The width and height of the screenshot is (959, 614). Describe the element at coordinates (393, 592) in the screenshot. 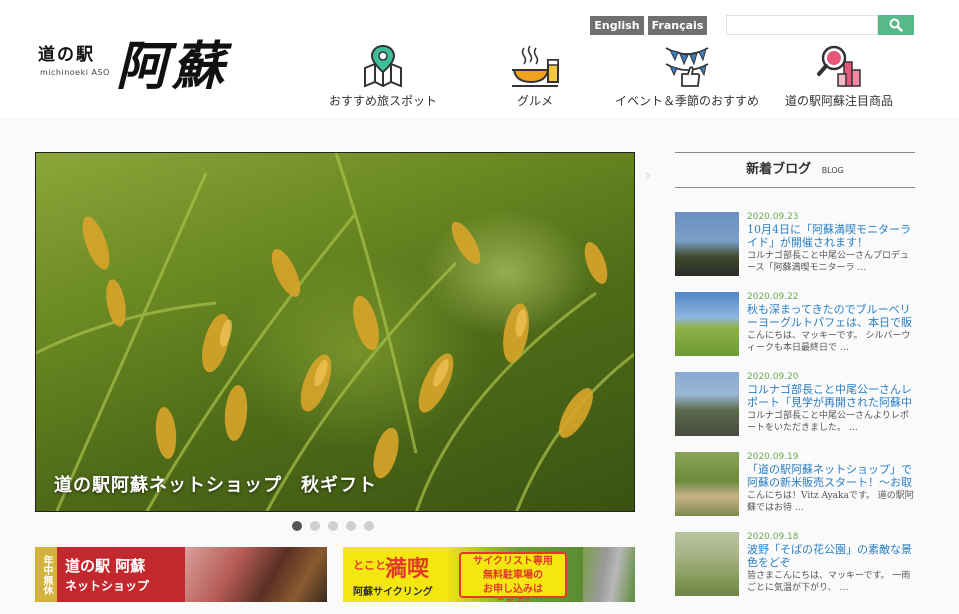

I see `banner-sub-text: 阿蘇サイクリング` at that location.